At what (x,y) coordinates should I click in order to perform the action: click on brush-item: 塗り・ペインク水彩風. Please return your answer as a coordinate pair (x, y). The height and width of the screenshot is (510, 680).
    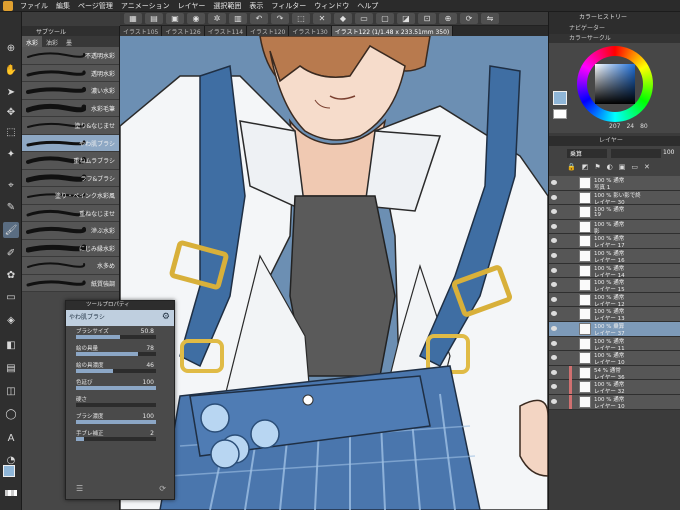
    Looking at the image, I should click on (70, 196).